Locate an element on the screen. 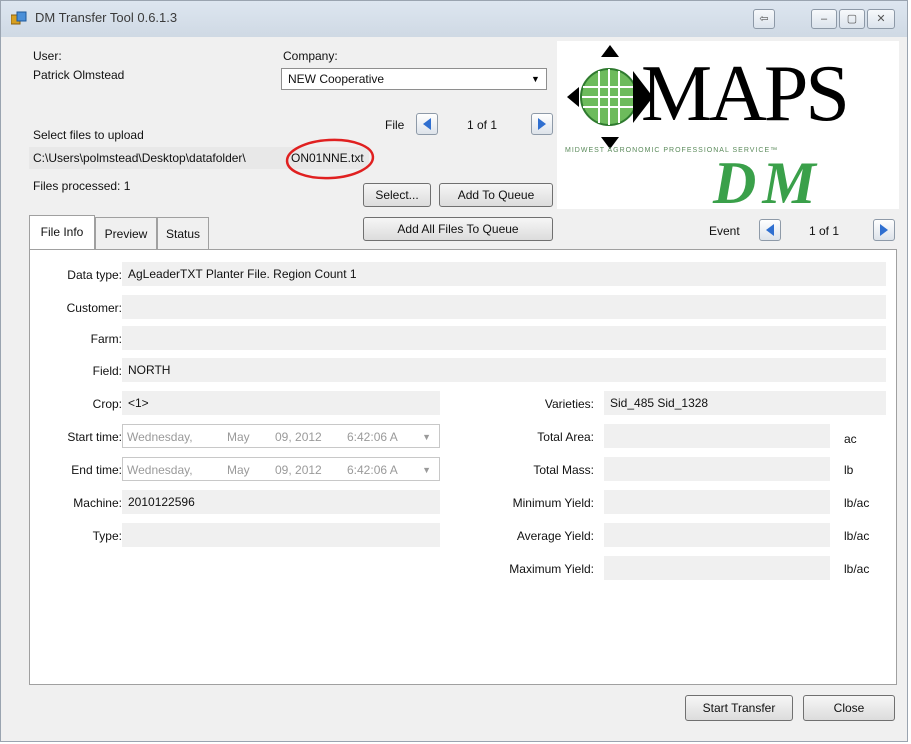 The width and height of the screenshot is (911, 744). event-prev-button is located at coordinates (770, 230).